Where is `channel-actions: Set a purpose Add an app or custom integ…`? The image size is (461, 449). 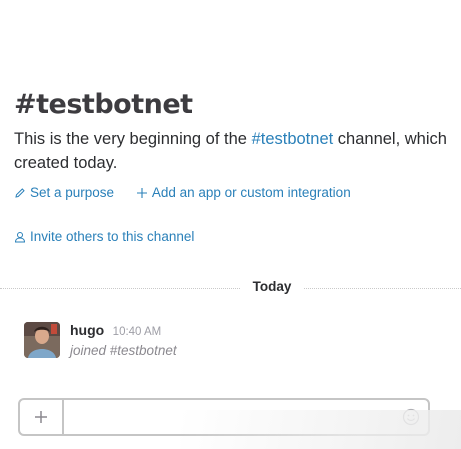
channel-actions: Set a purpose Add an app or custom integ… is located at coordinates (237, 193).